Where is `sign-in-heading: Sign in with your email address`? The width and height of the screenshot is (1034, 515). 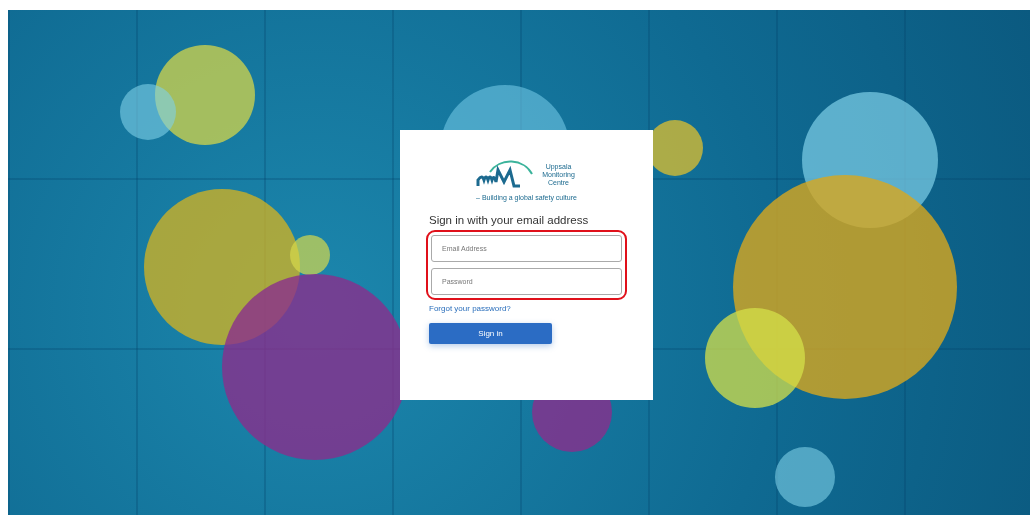 sign-in-heading: Sign in with your email address is located at coordinates (509, 220).